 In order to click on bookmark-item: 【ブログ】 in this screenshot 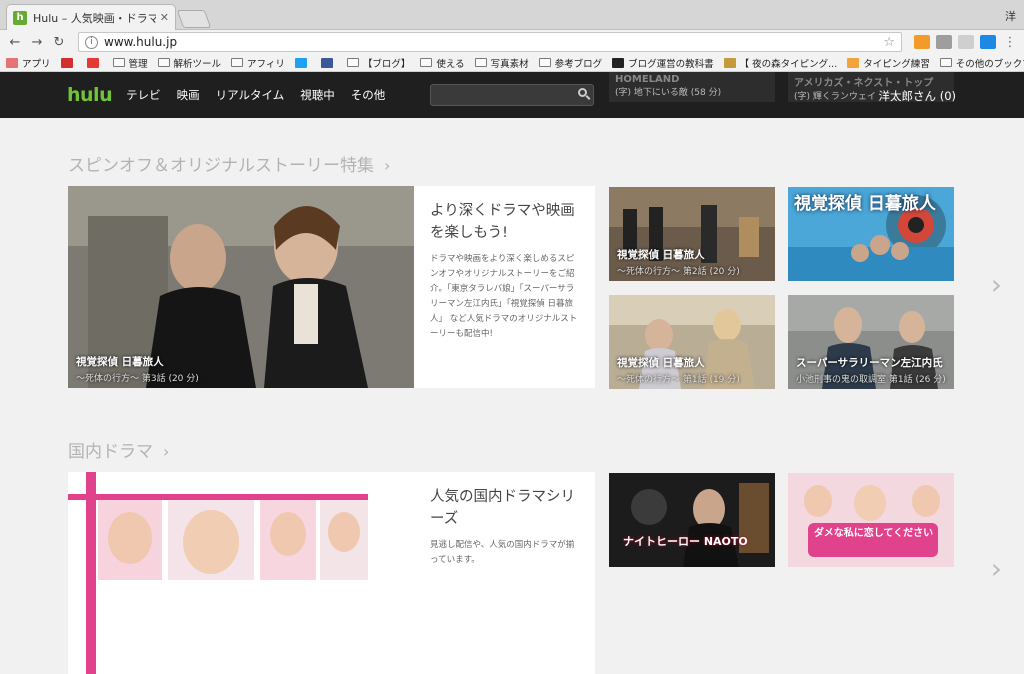, I will do `click(378, 63)`.